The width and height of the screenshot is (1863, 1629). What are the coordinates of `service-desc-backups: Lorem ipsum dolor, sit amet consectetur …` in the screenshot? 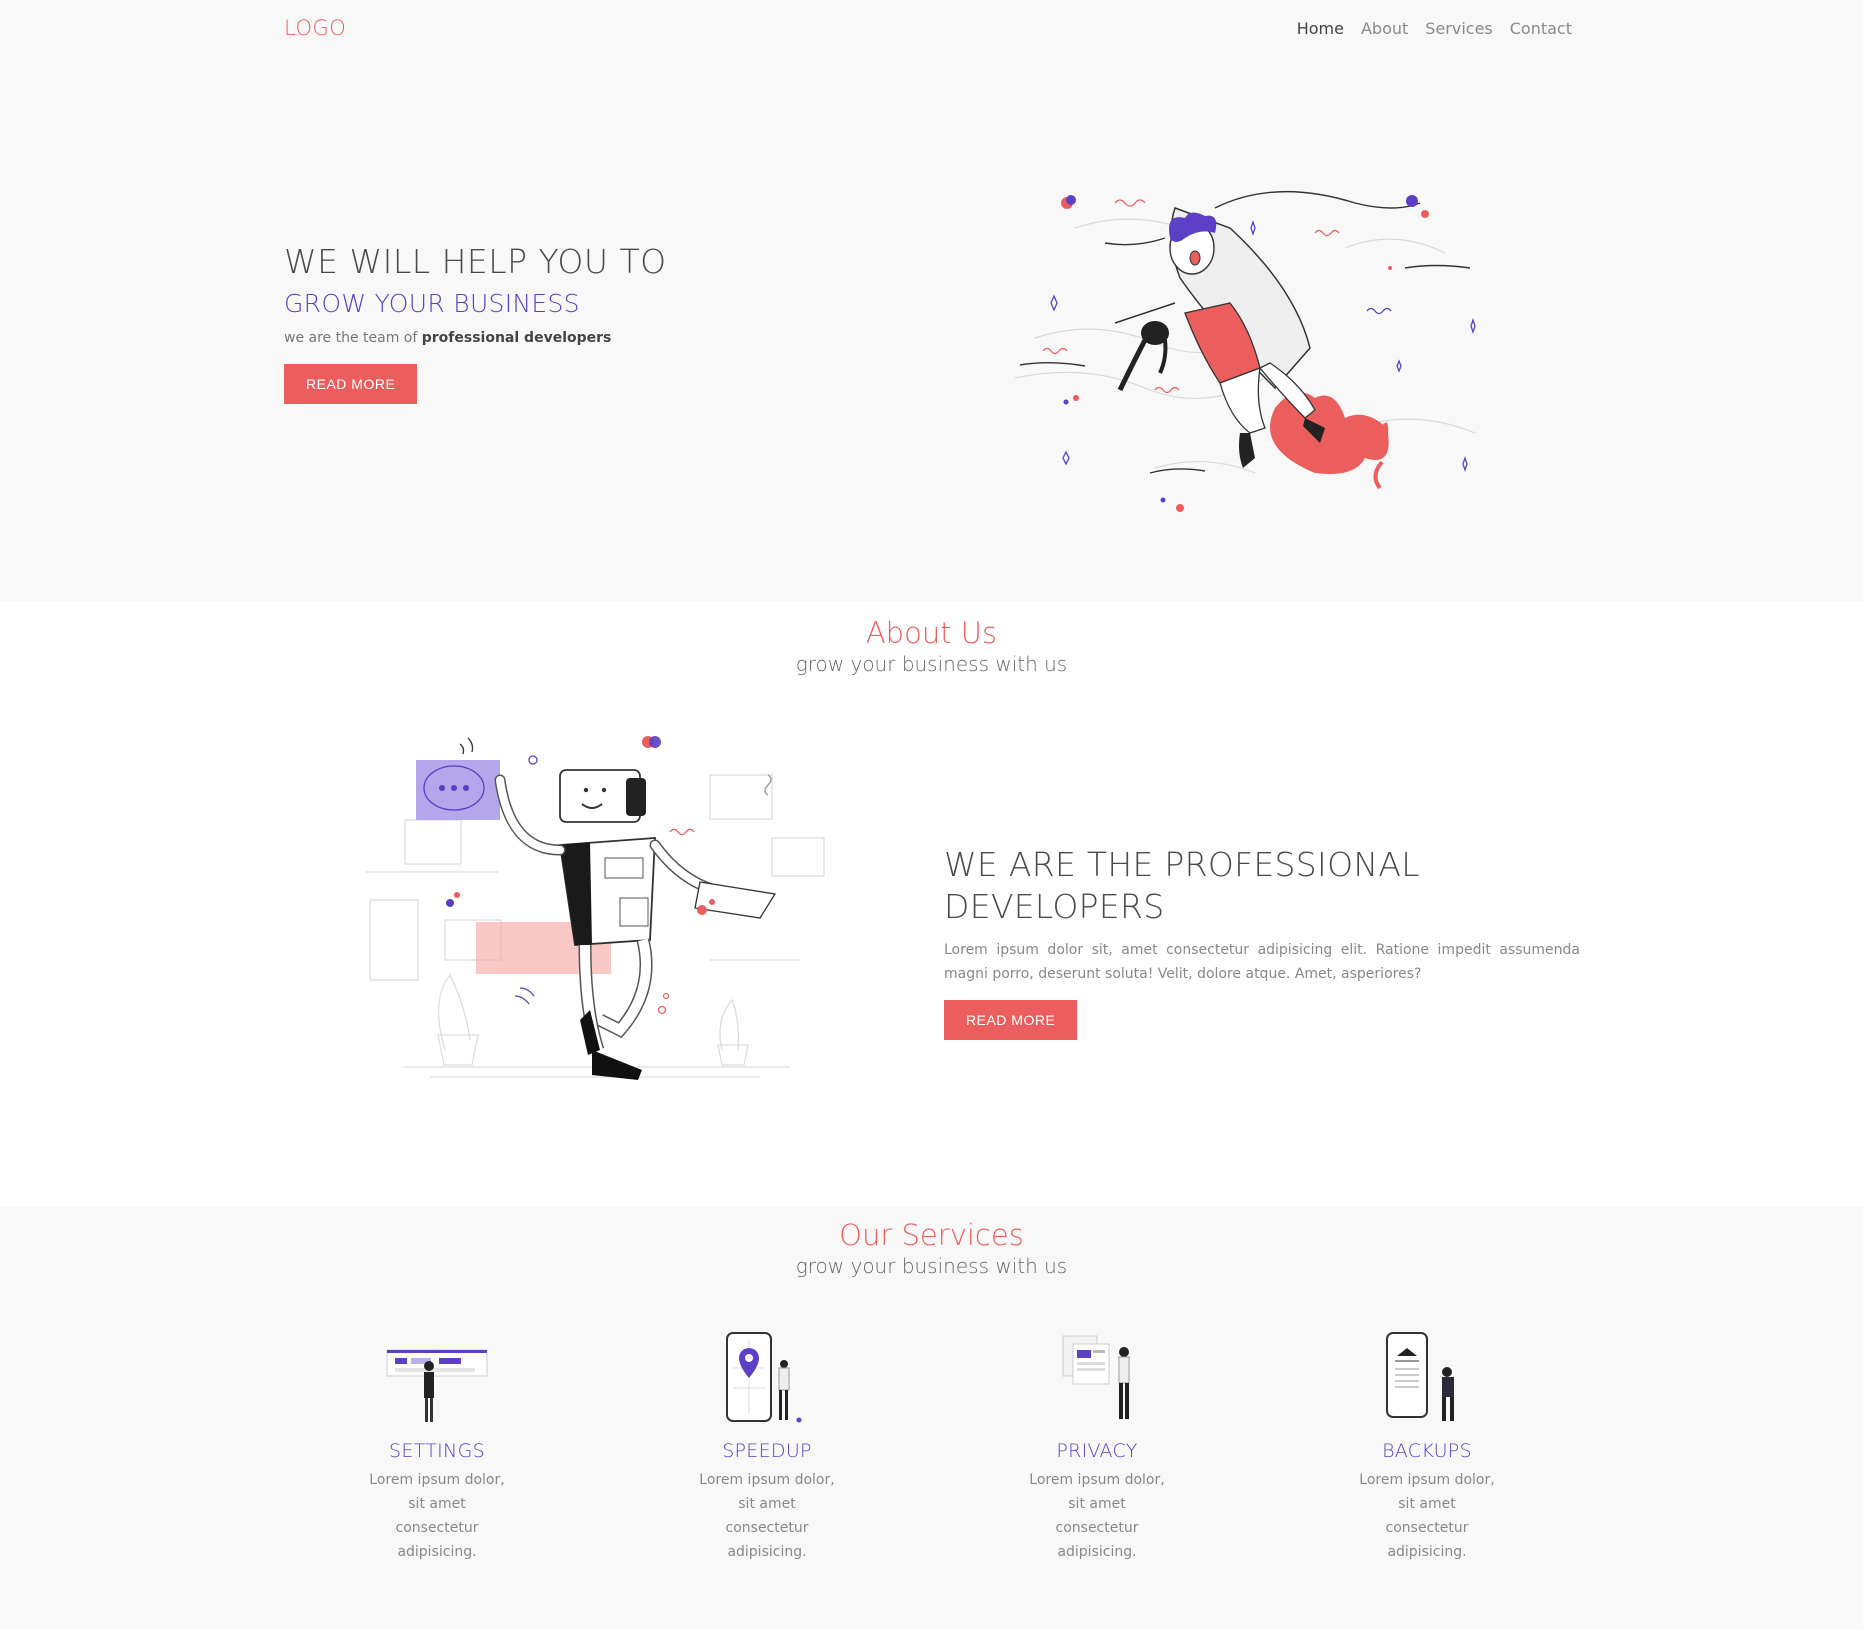 It's located at (1427, 1516).